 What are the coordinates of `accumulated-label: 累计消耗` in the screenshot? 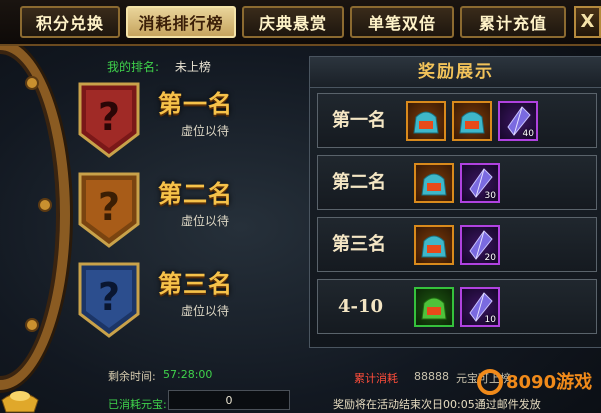 It's located at (376, 378).